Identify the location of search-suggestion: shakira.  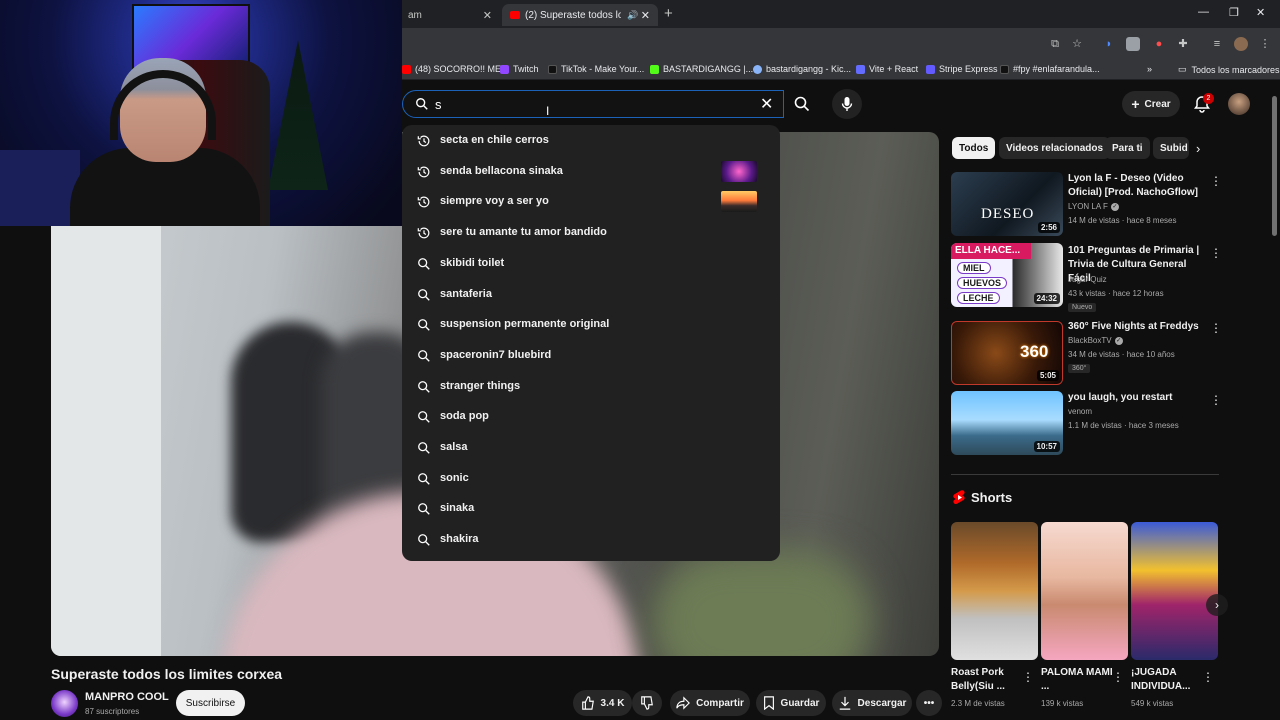
(591, 540).